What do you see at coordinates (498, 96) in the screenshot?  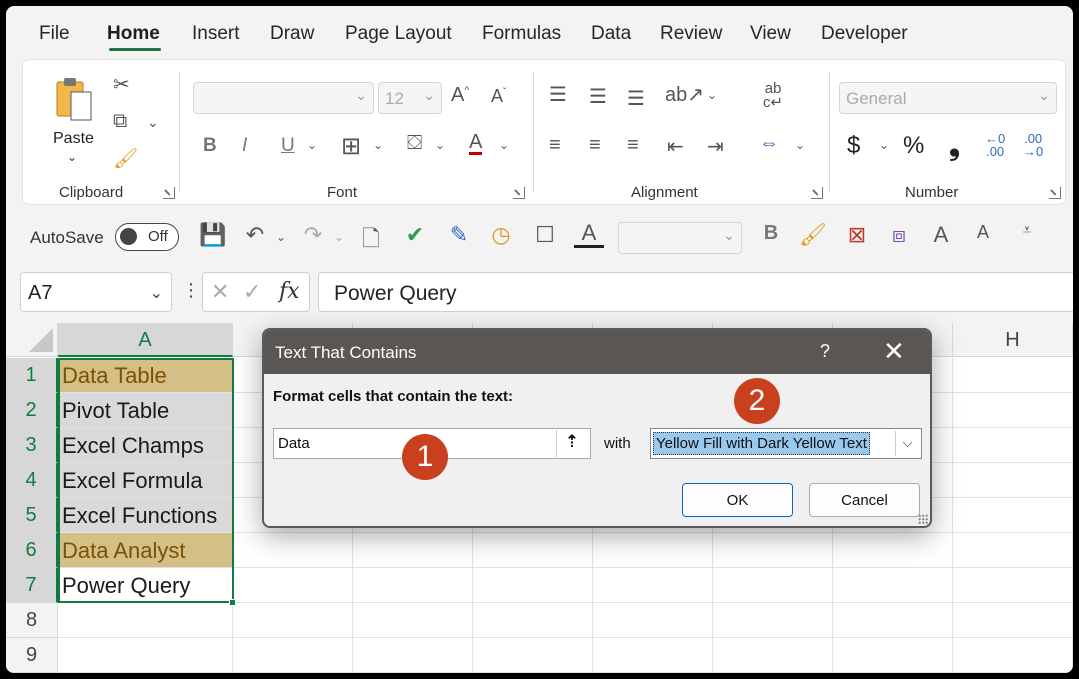 I see `decrease-font-icon: Aˇ` at bounding box center [498, 96].